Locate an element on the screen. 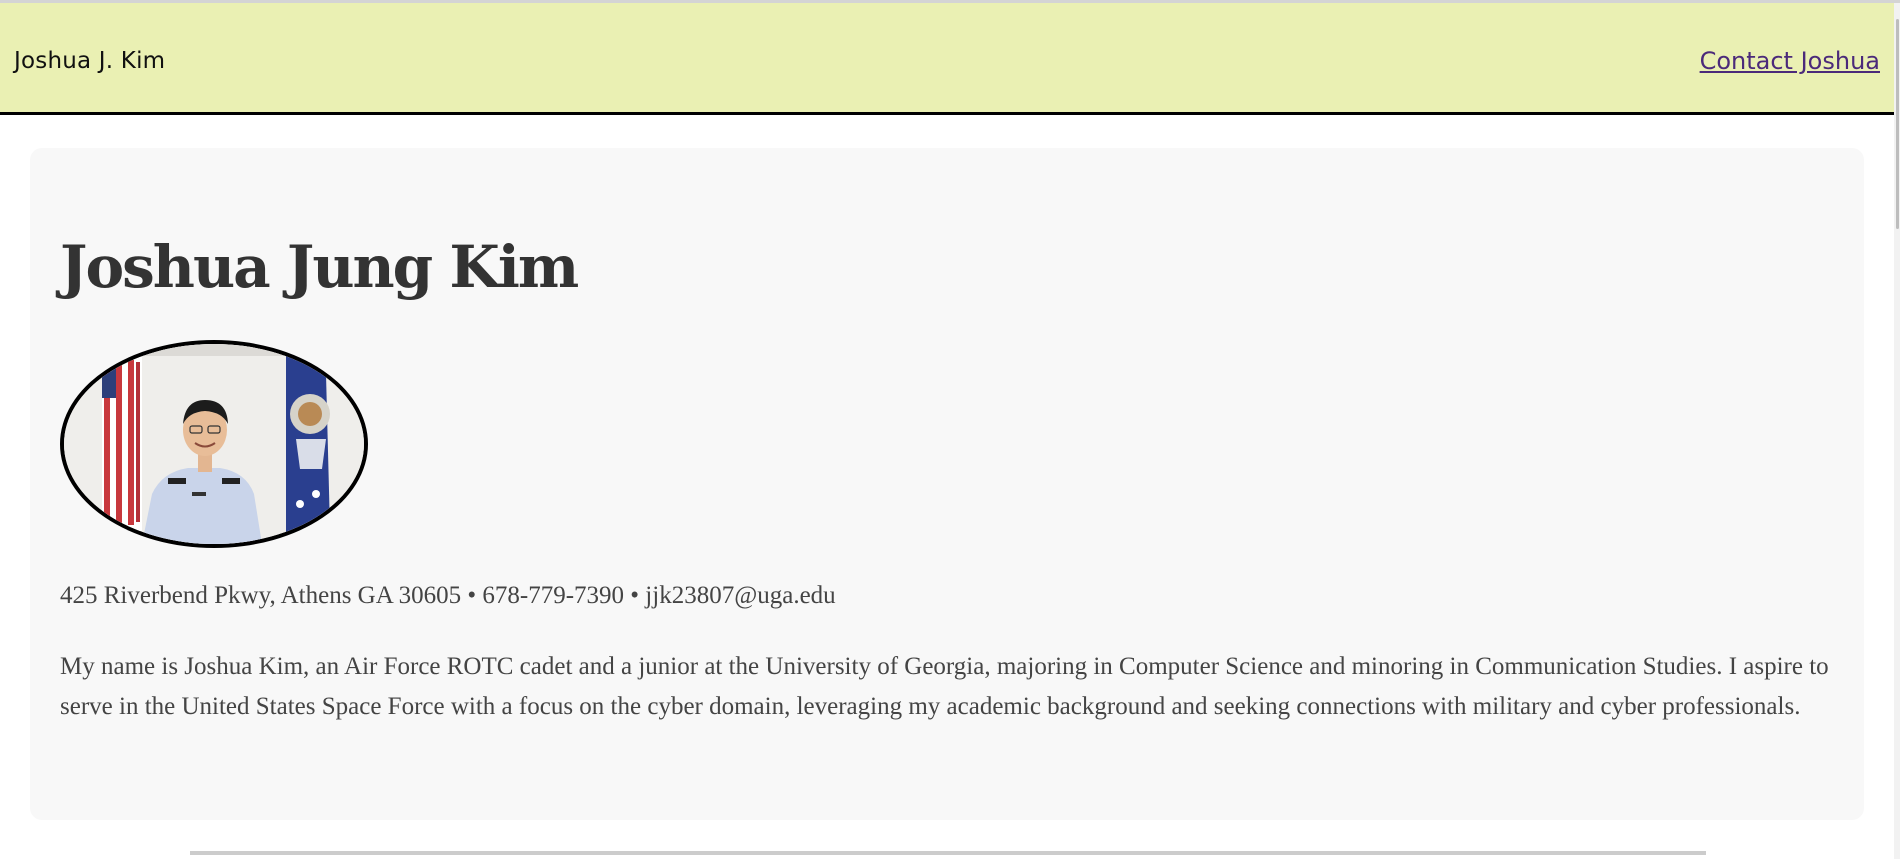 The width and height of the screenshot is (1900, 859). profile-photo-image is located at coordinates (214, 444).